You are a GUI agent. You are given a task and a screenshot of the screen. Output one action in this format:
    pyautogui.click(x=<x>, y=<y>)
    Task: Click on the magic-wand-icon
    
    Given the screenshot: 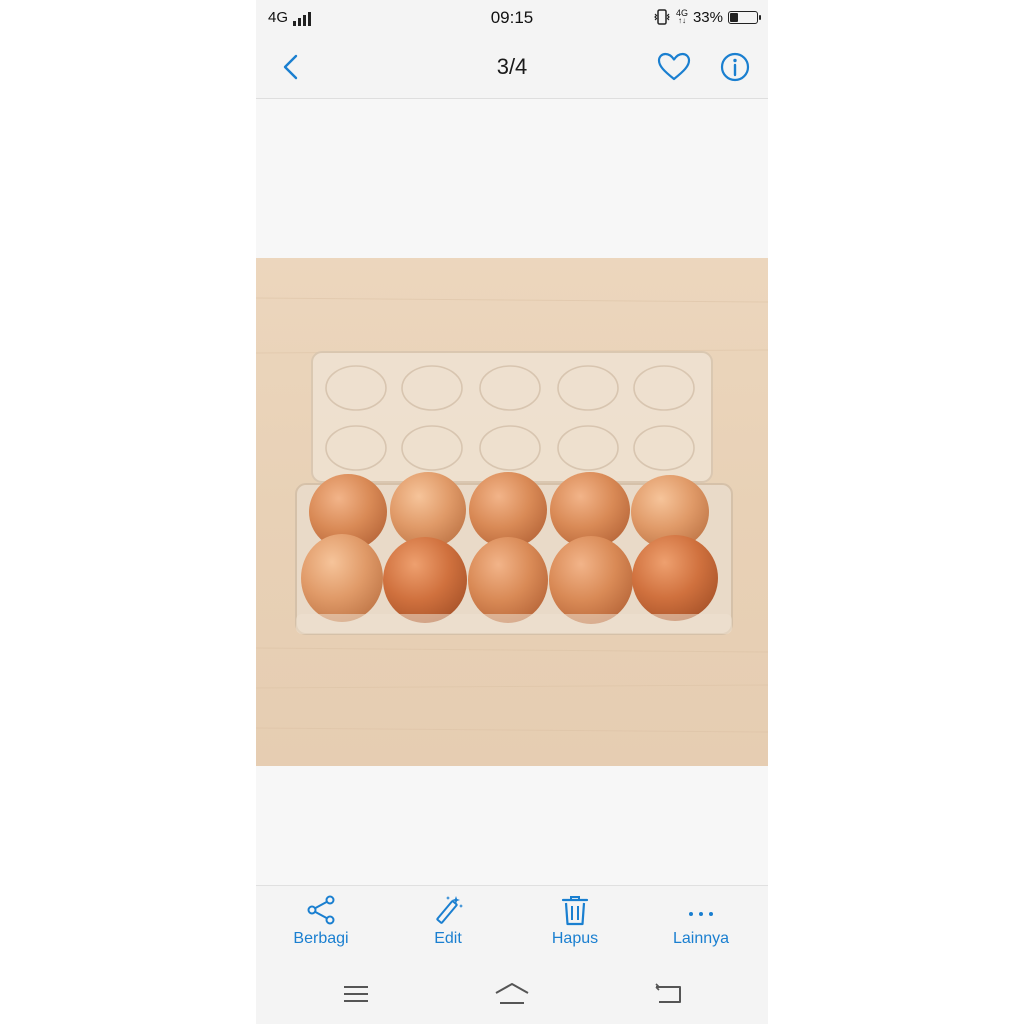 What is the action you would take?
    pyautogui.click(x=449, y=910)
    